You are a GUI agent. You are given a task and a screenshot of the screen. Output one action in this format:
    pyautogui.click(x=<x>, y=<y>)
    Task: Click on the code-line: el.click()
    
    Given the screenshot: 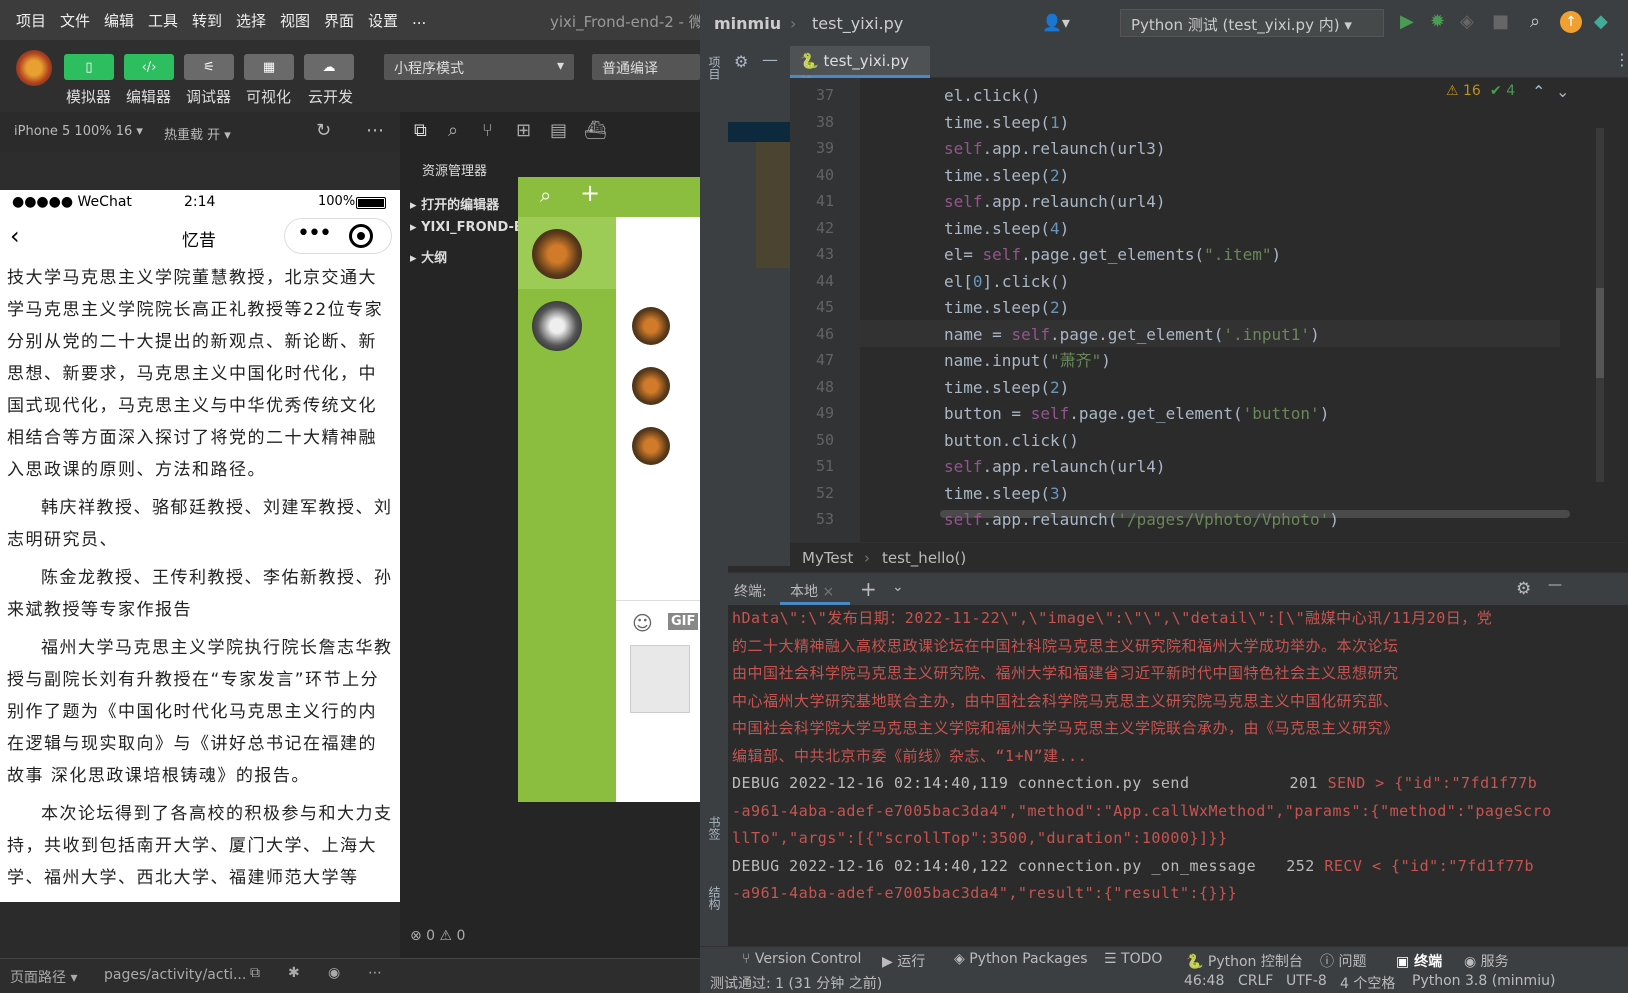 What is the action you would take?
    pyautogui.click(x=992, y=95)
    